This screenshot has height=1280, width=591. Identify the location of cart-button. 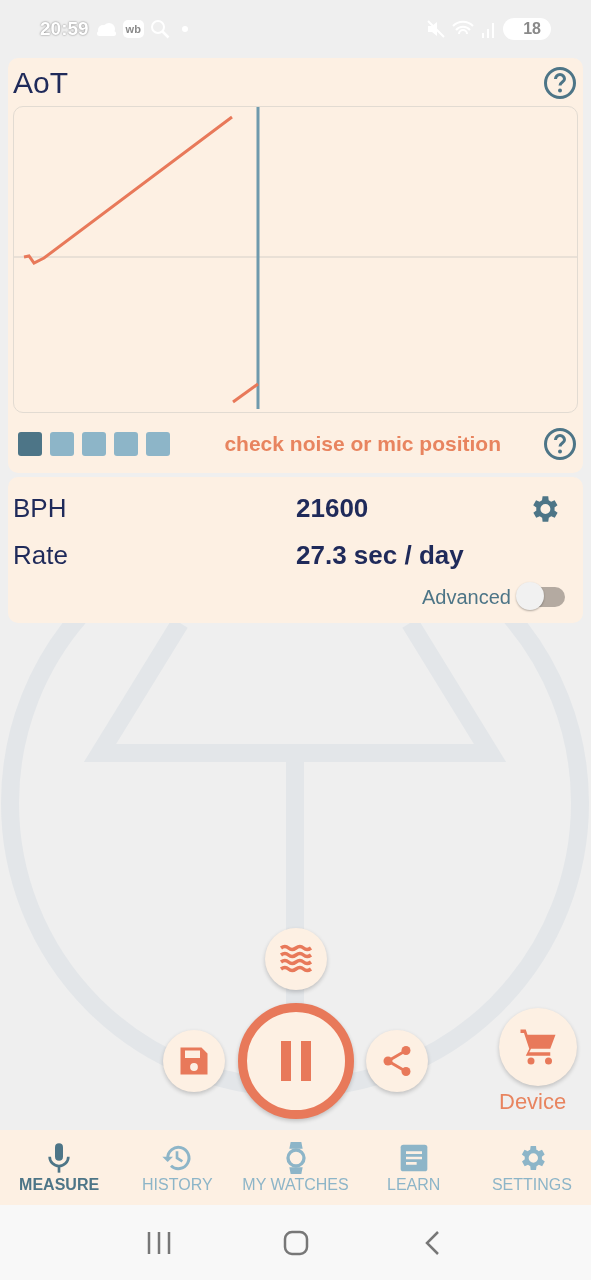
(538, 1047).